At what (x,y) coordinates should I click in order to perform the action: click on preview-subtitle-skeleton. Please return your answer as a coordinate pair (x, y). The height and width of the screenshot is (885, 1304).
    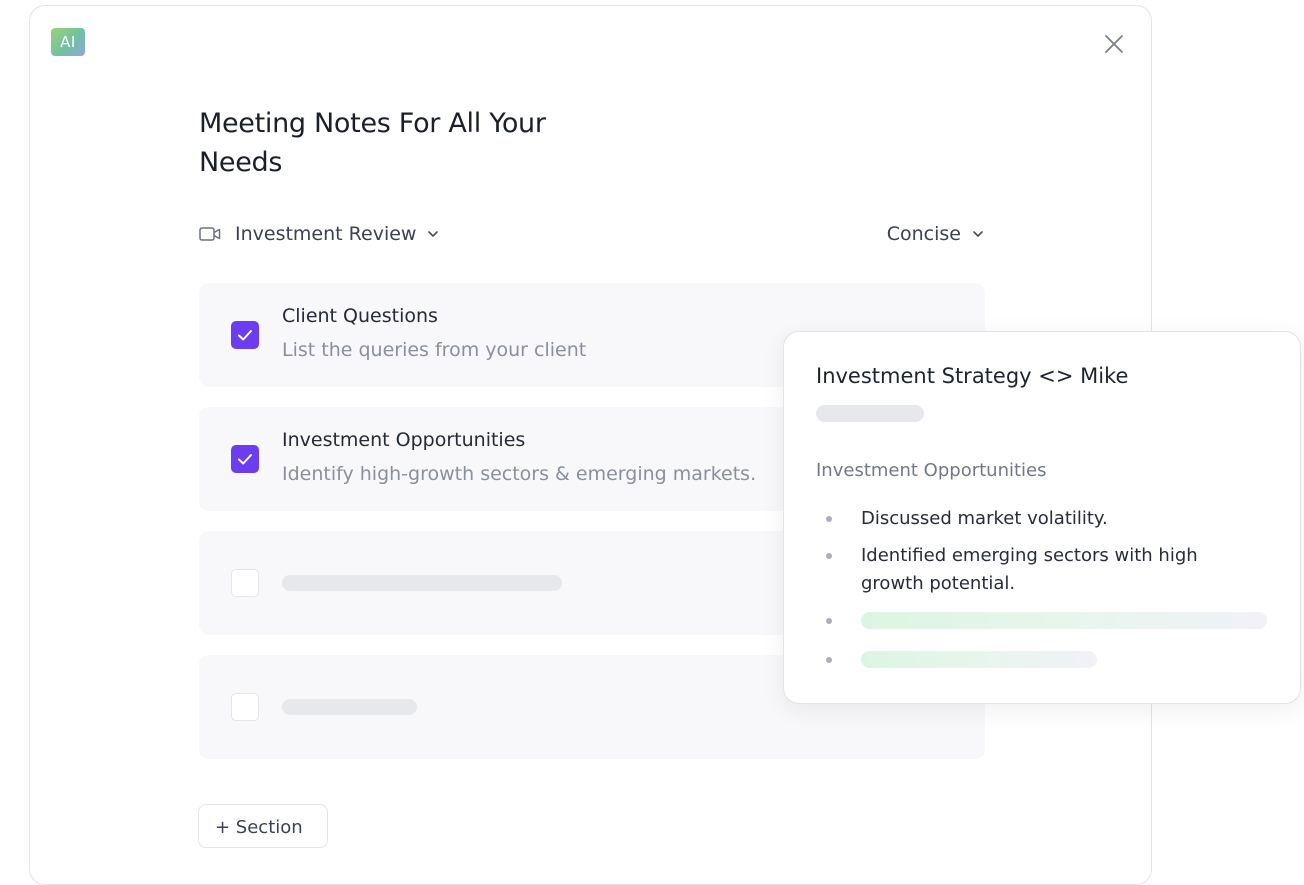
    Looking at the image, I should click on (870, 413).